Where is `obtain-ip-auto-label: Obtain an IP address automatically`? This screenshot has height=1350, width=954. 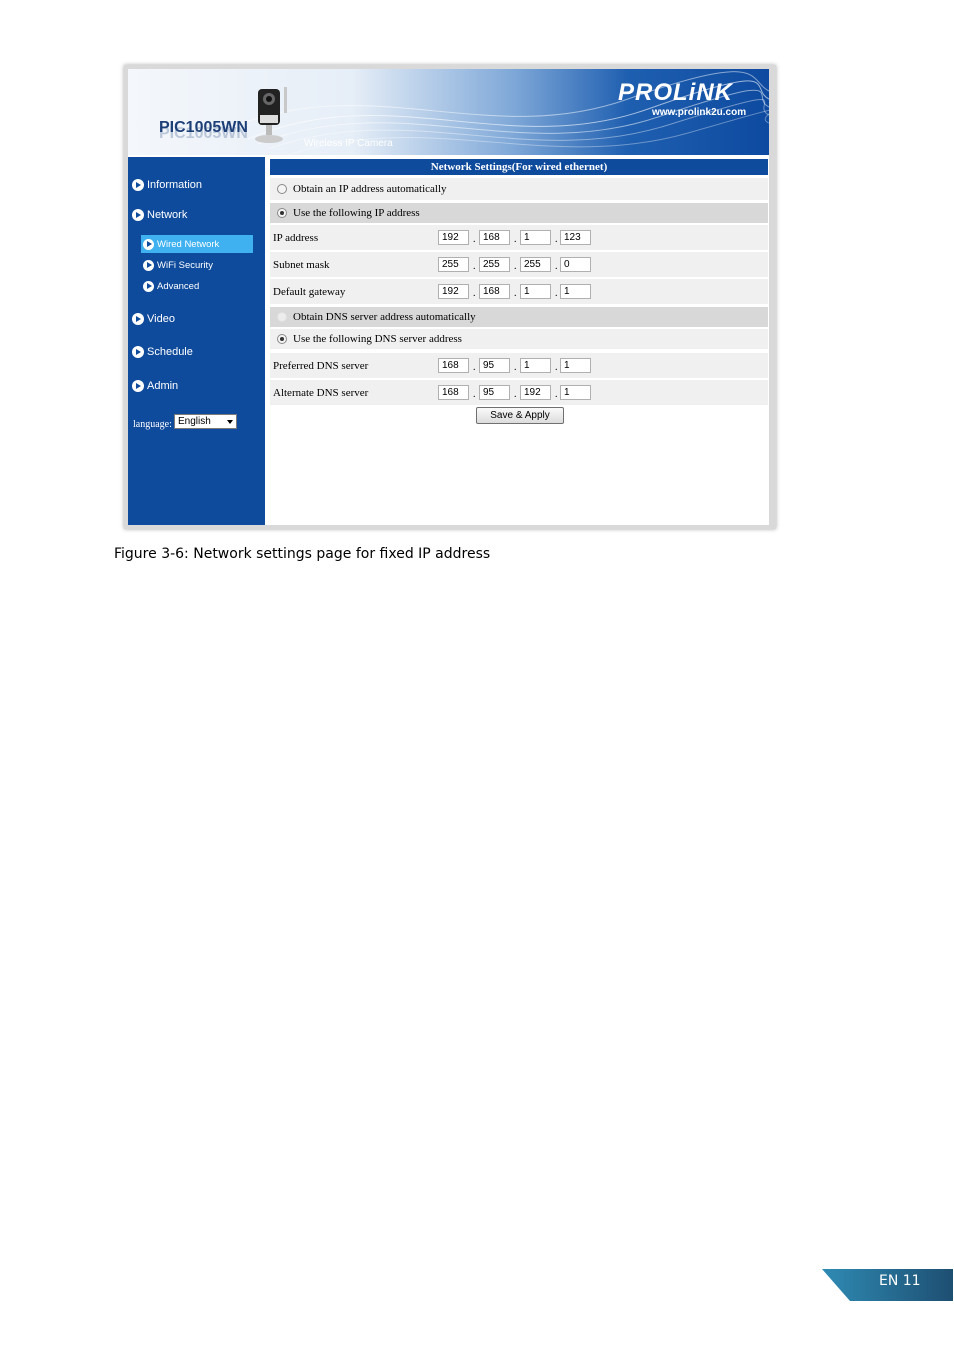 obtain-ip-auto-label: Obtain an IP address automatically is located at coordinates (370, 189).